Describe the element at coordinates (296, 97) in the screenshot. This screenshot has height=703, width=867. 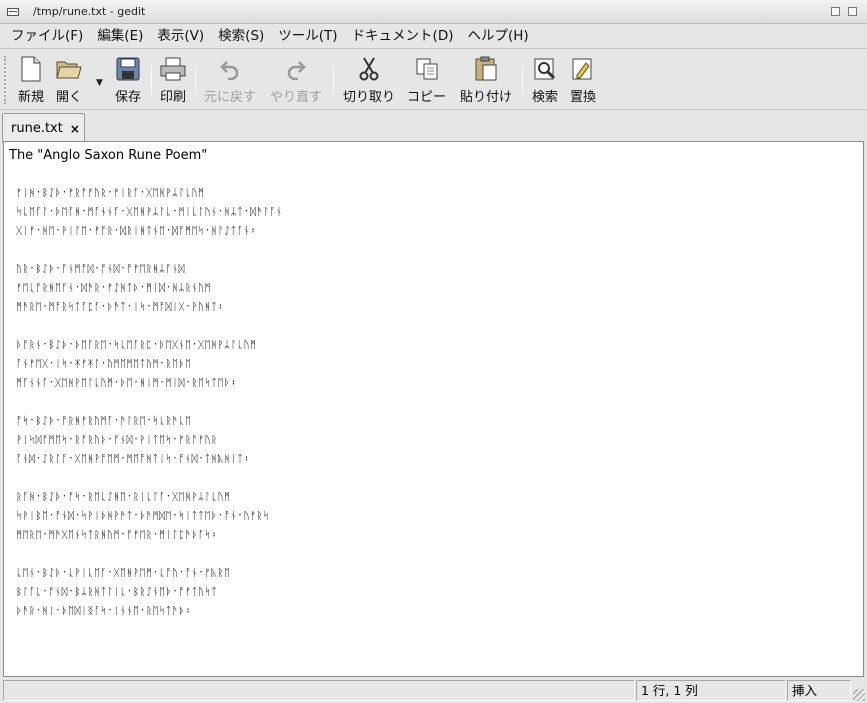
I see `redo-button-label: やり直す` at that location.